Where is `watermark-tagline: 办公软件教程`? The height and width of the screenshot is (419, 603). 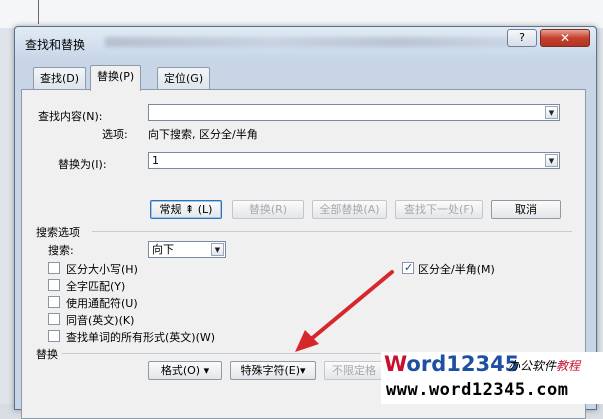 watermark-tagline: 办公软件教程 is located at coordinates (544, 365).